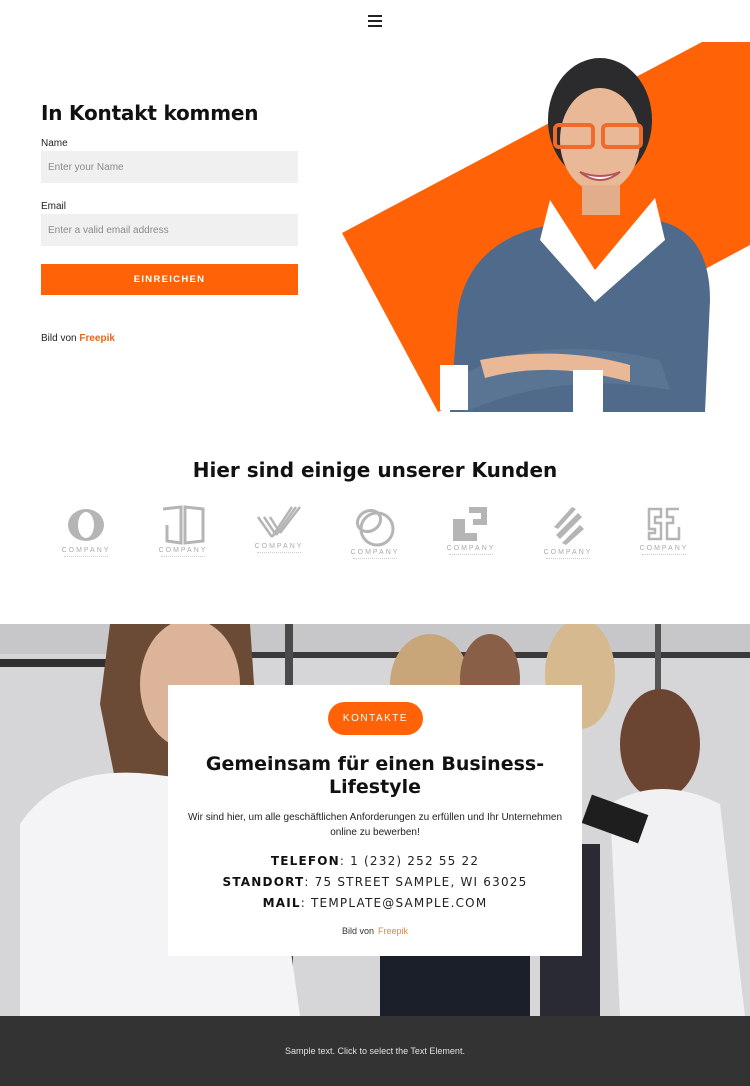 The width and height of the screenshot is (750, 1086). I want to click on card-freepik-link: Freepik, so click(393, 931).